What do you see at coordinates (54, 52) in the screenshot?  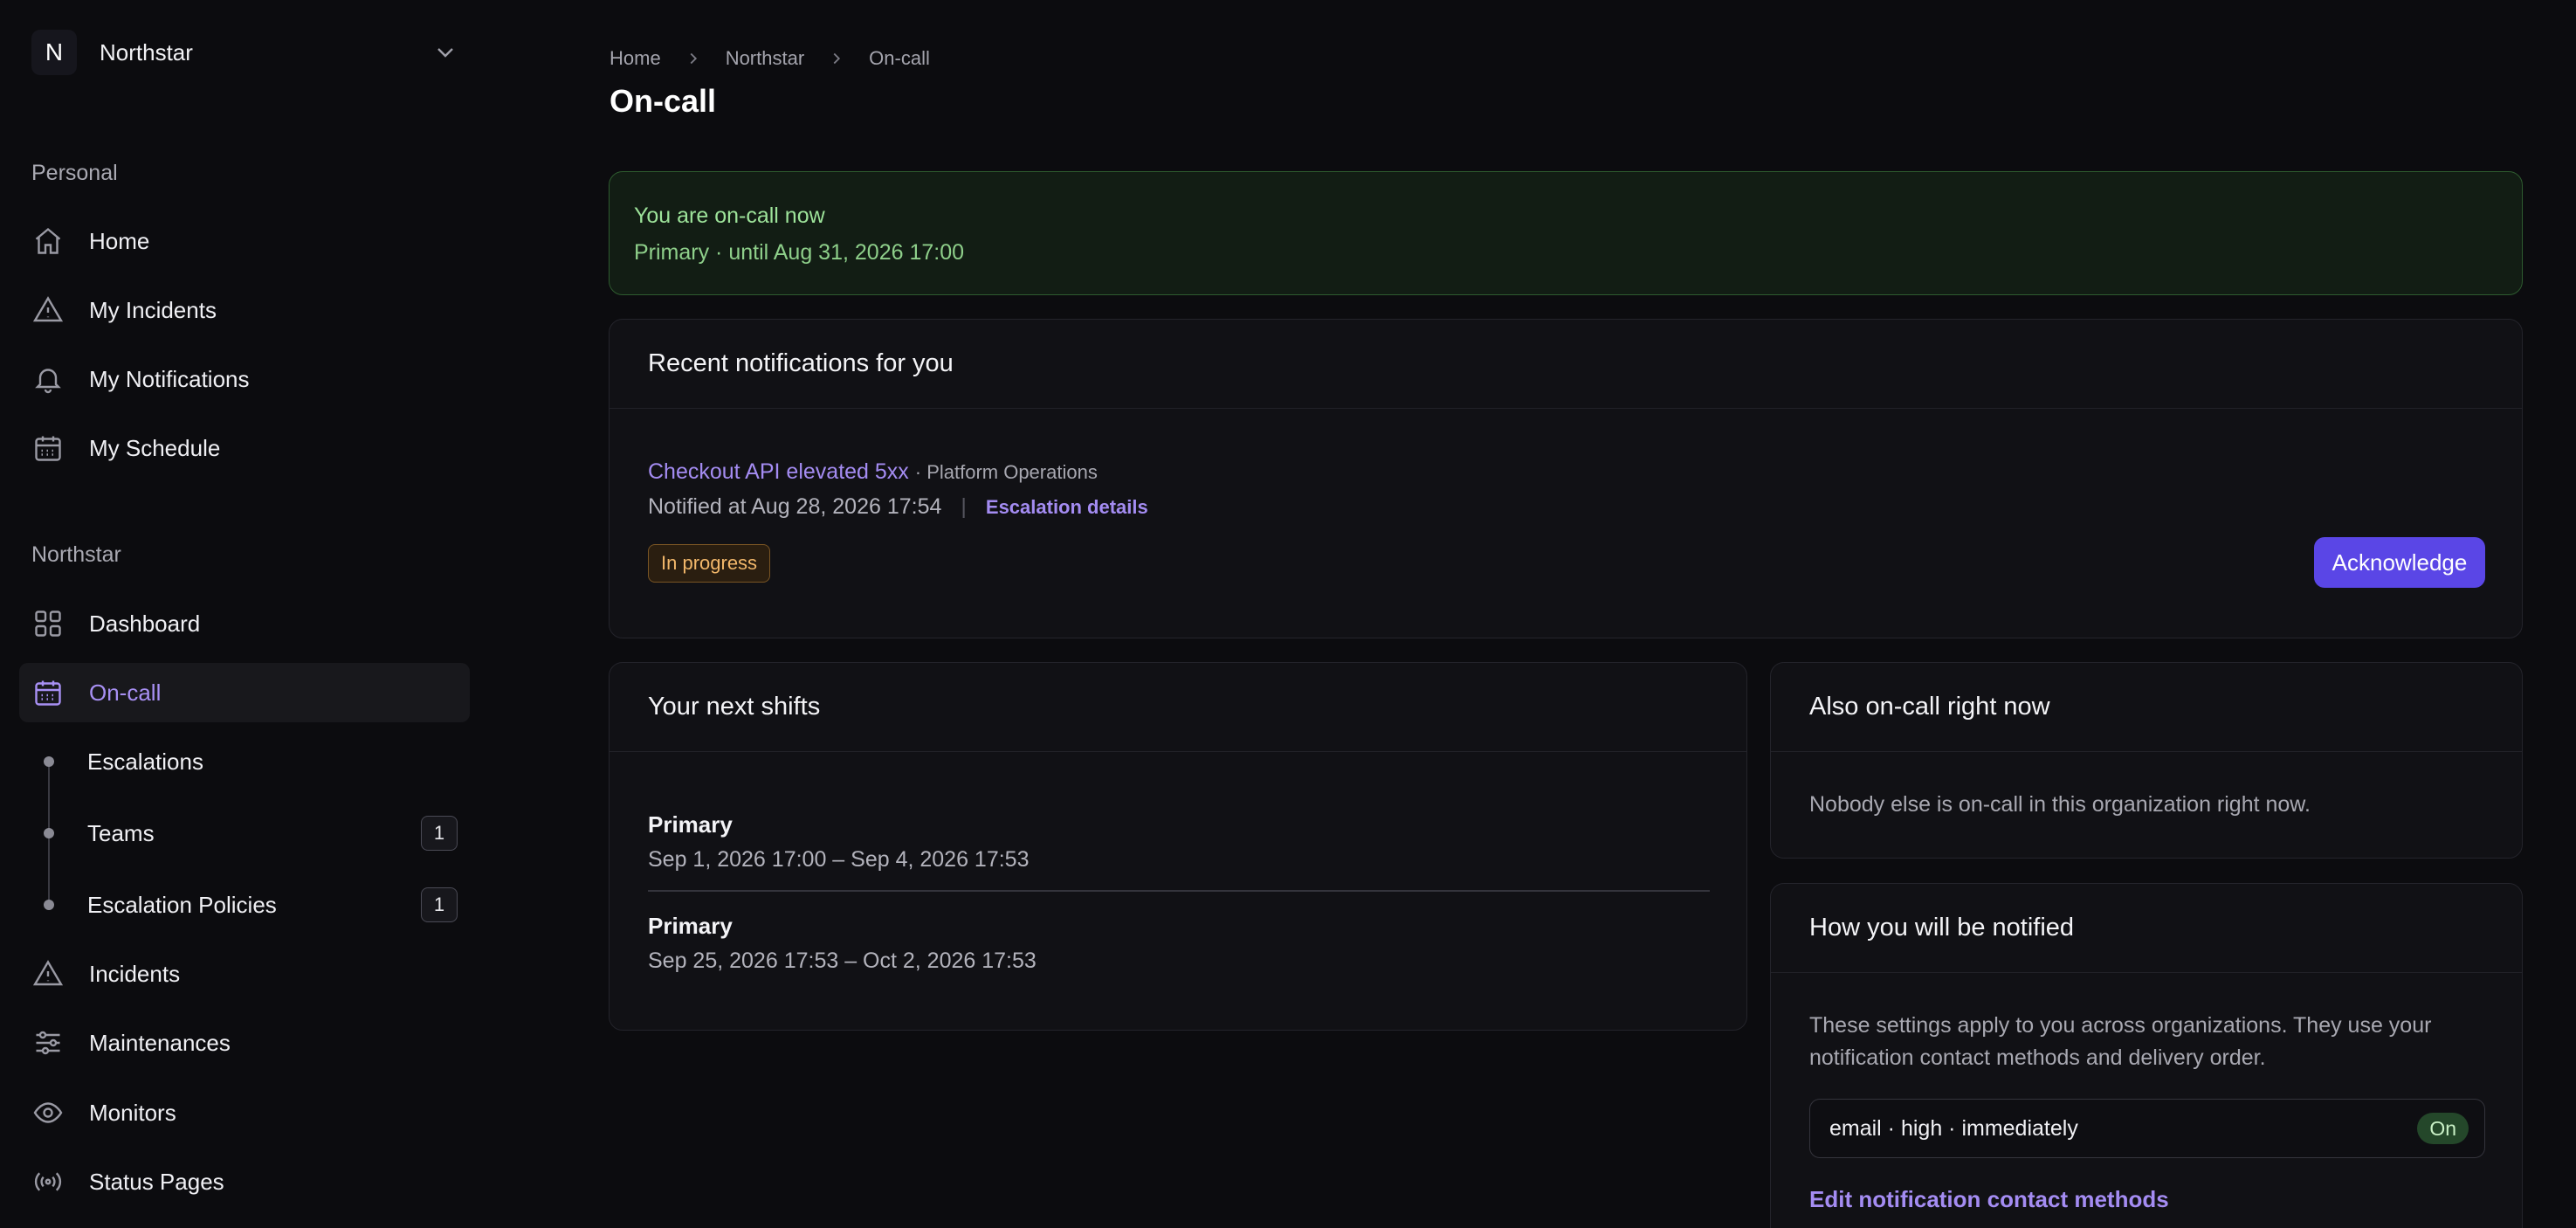 I see `org-avatar: N` at bounding box center [54, 52].